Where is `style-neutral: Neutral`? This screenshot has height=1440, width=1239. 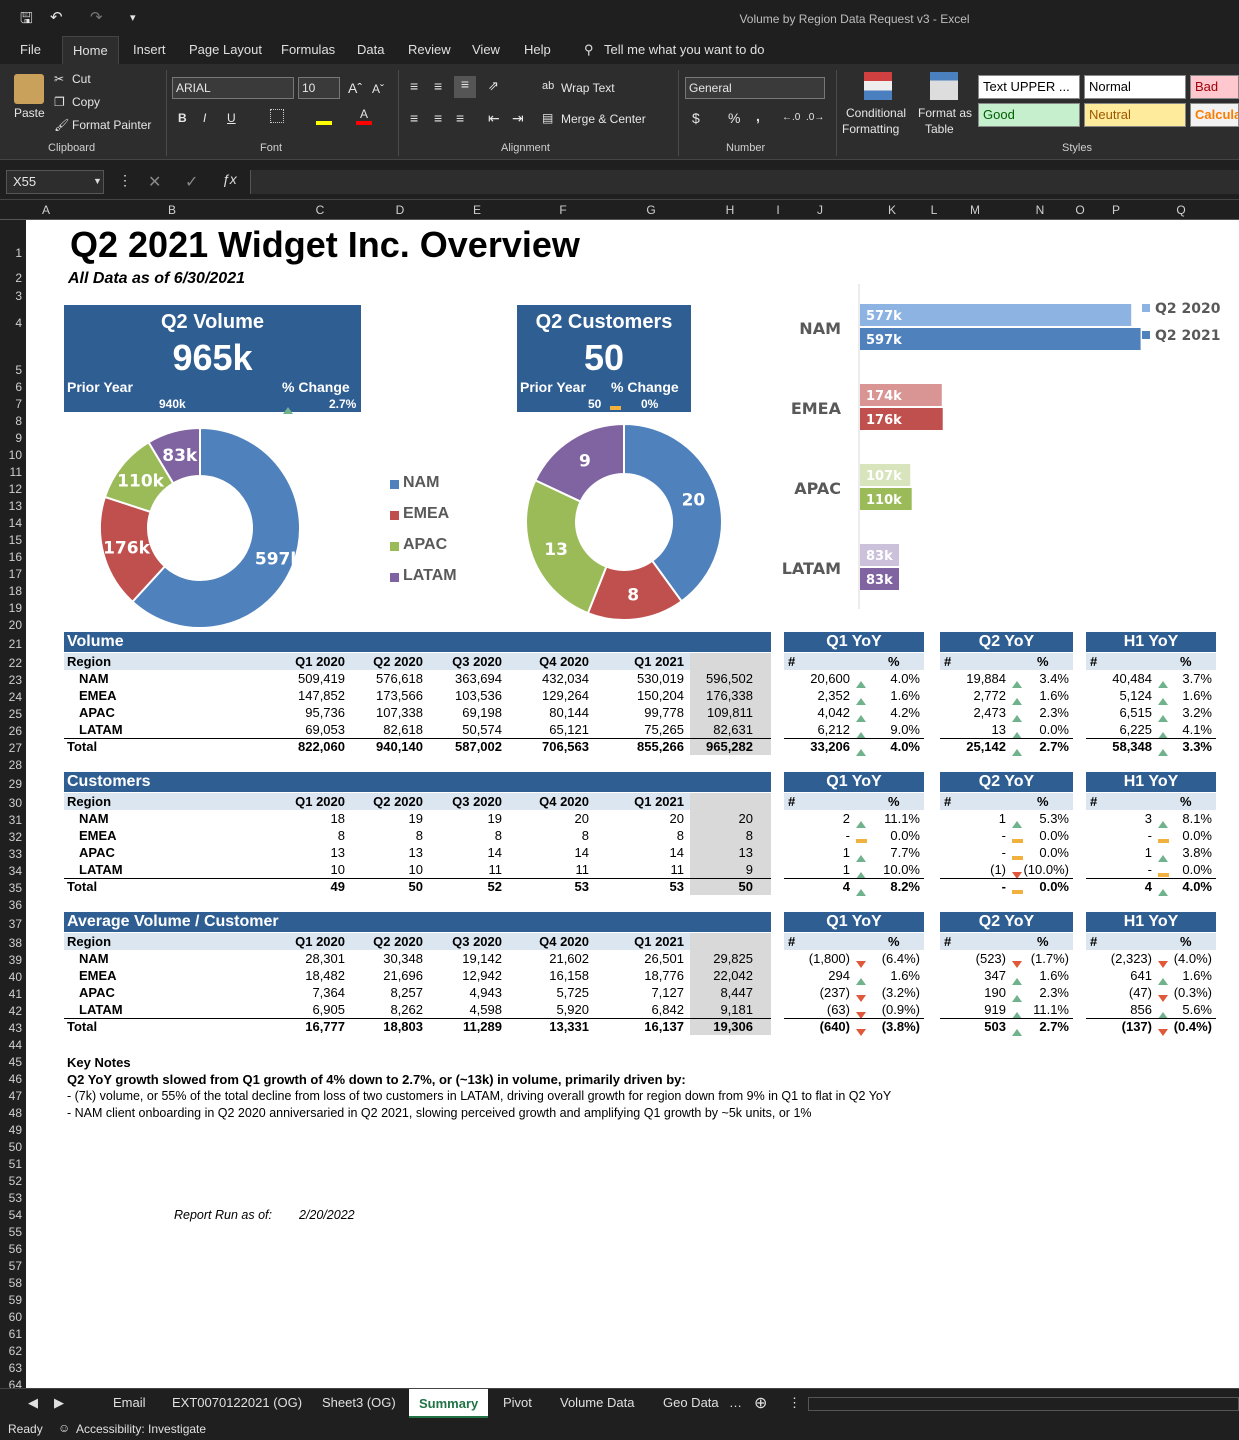
style-neutral: Neutral is located at coordinates (1135, 115).